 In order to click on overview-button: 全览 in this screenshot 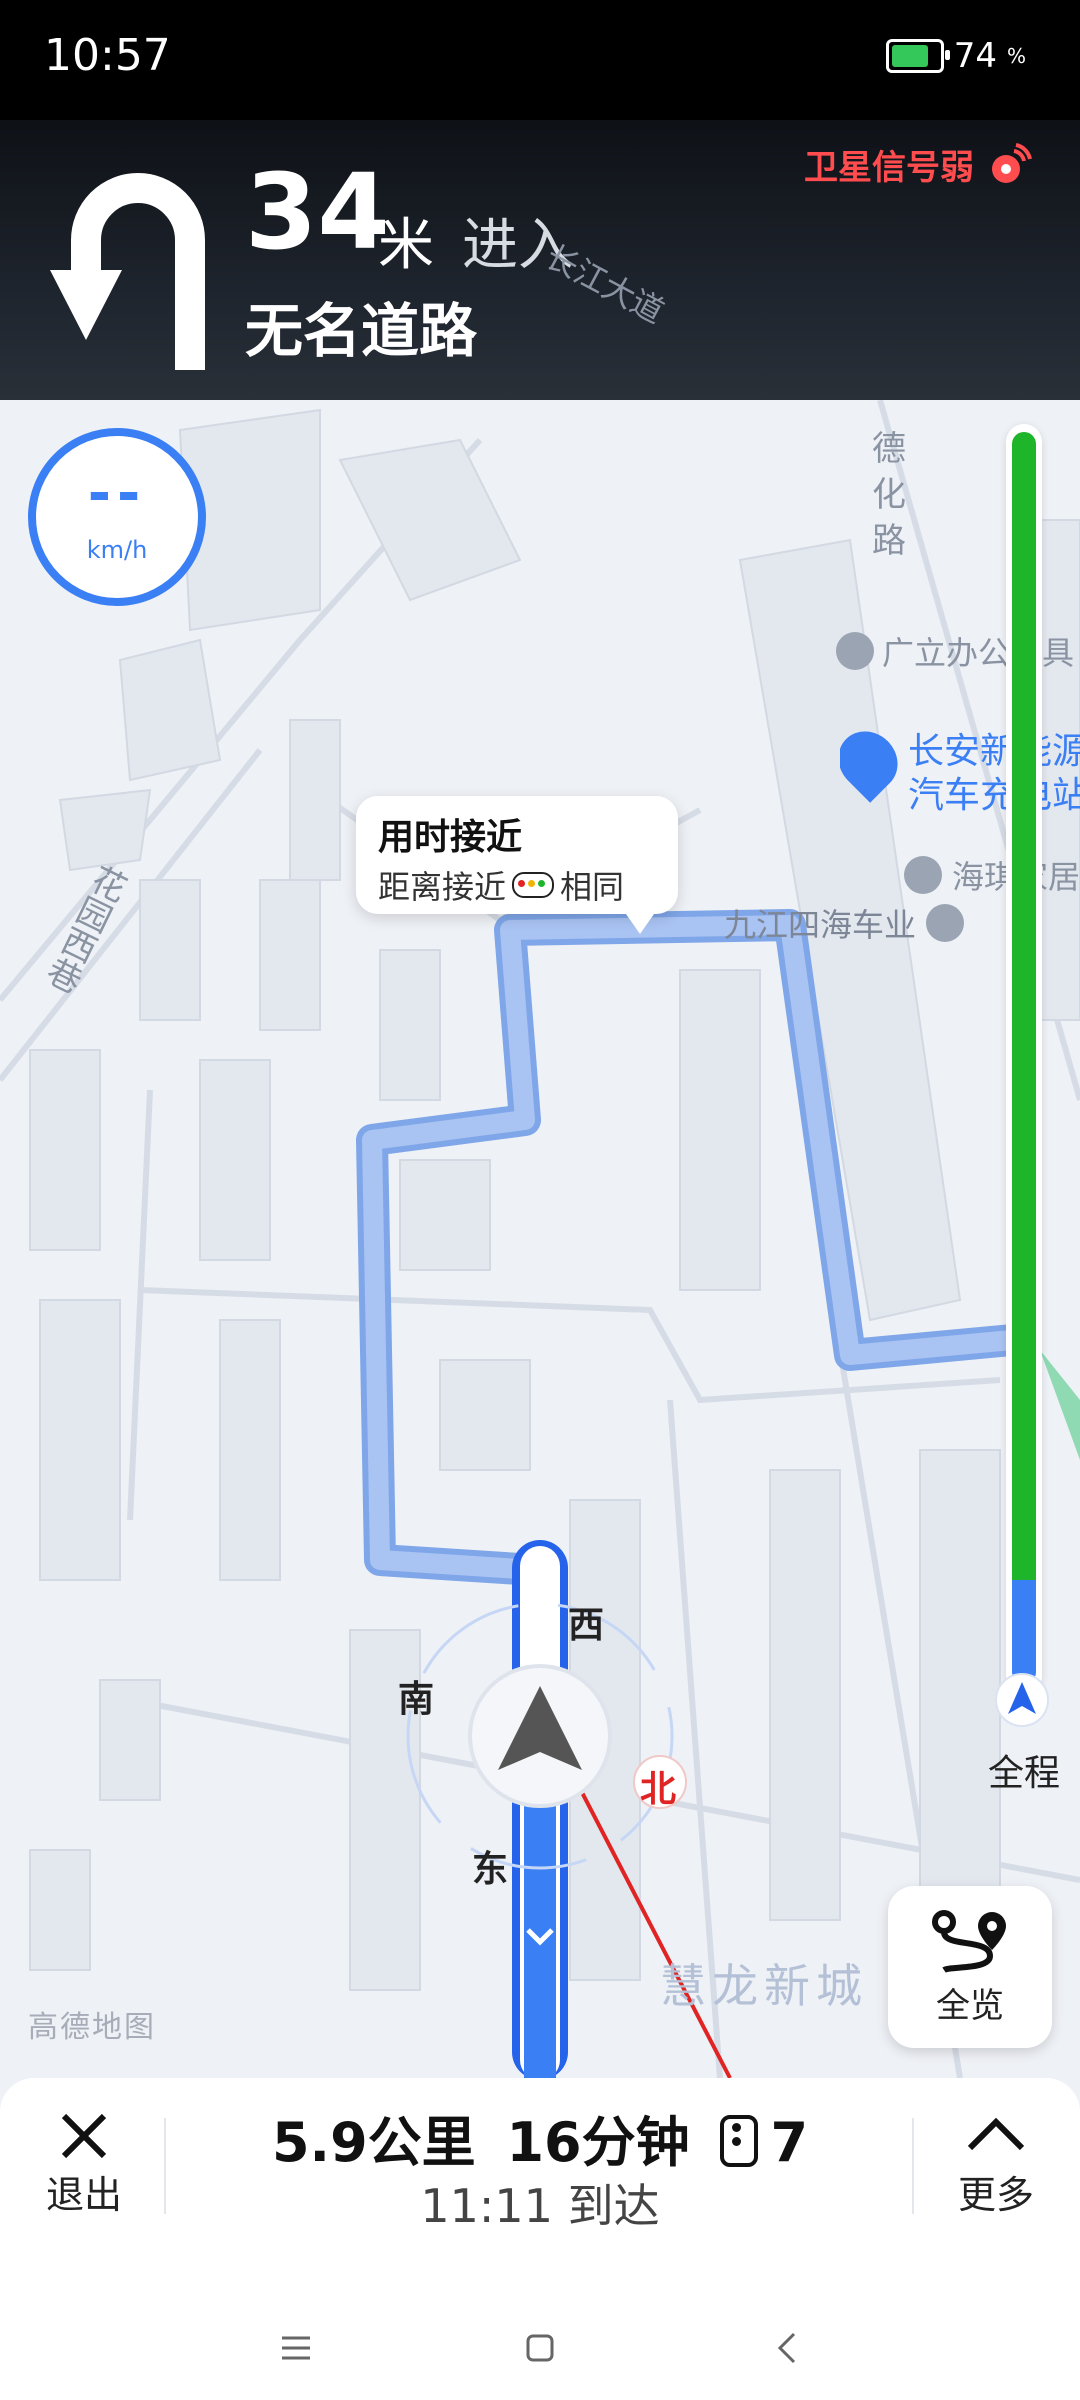, I will do `click(970, 1967)`.